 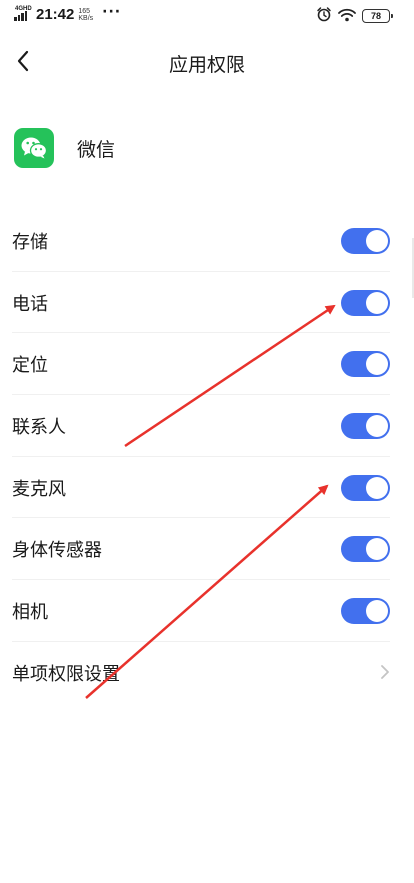 What do you see at coordinates (347, 16) in the screenshot?
I see `wifi-icon` at bounding box center [347, 16].